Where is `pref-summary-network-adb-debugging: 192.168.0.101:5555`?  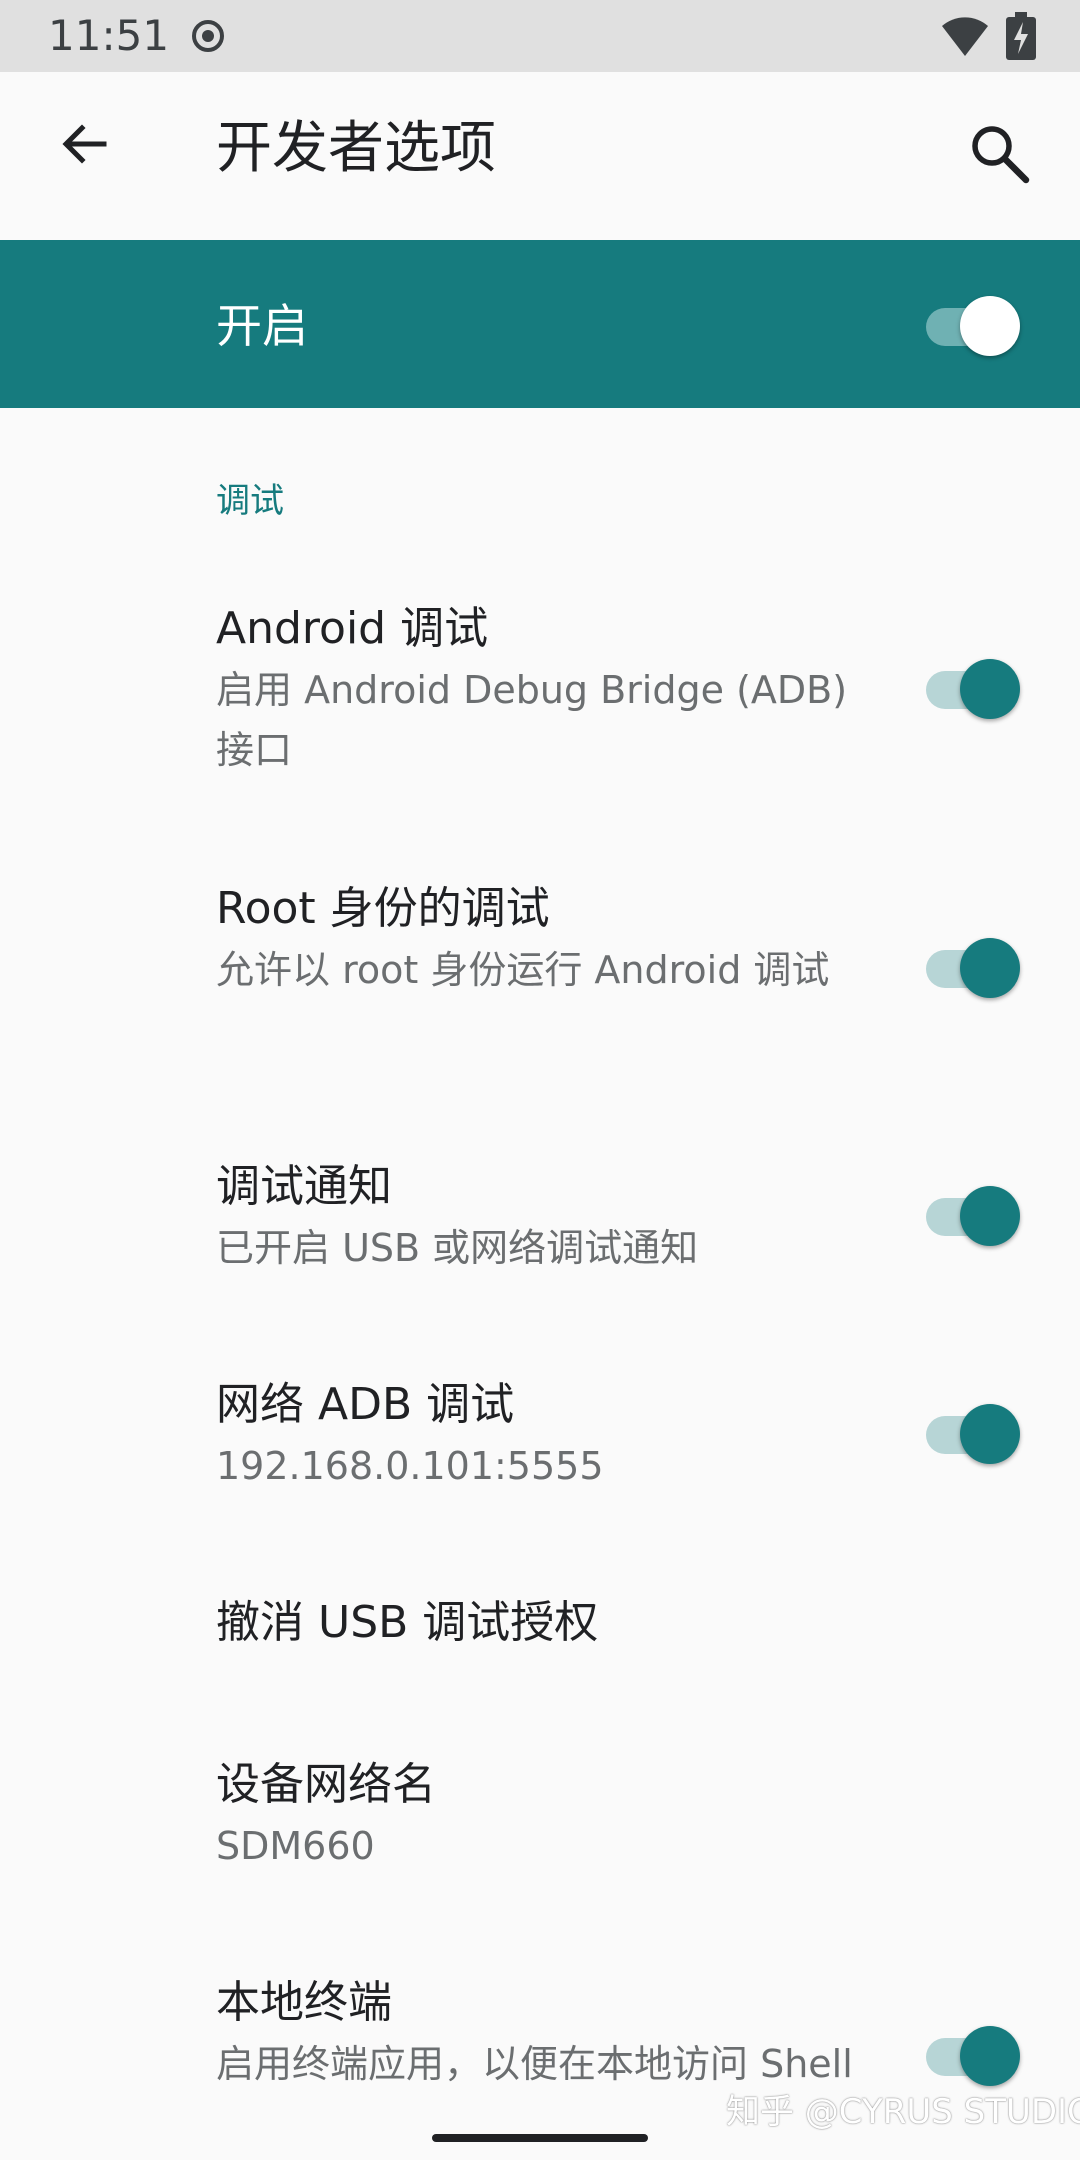
pref-summary-network-adb-debugging: 192.168.0.101:5555 is located at coordinates (410, 1466).